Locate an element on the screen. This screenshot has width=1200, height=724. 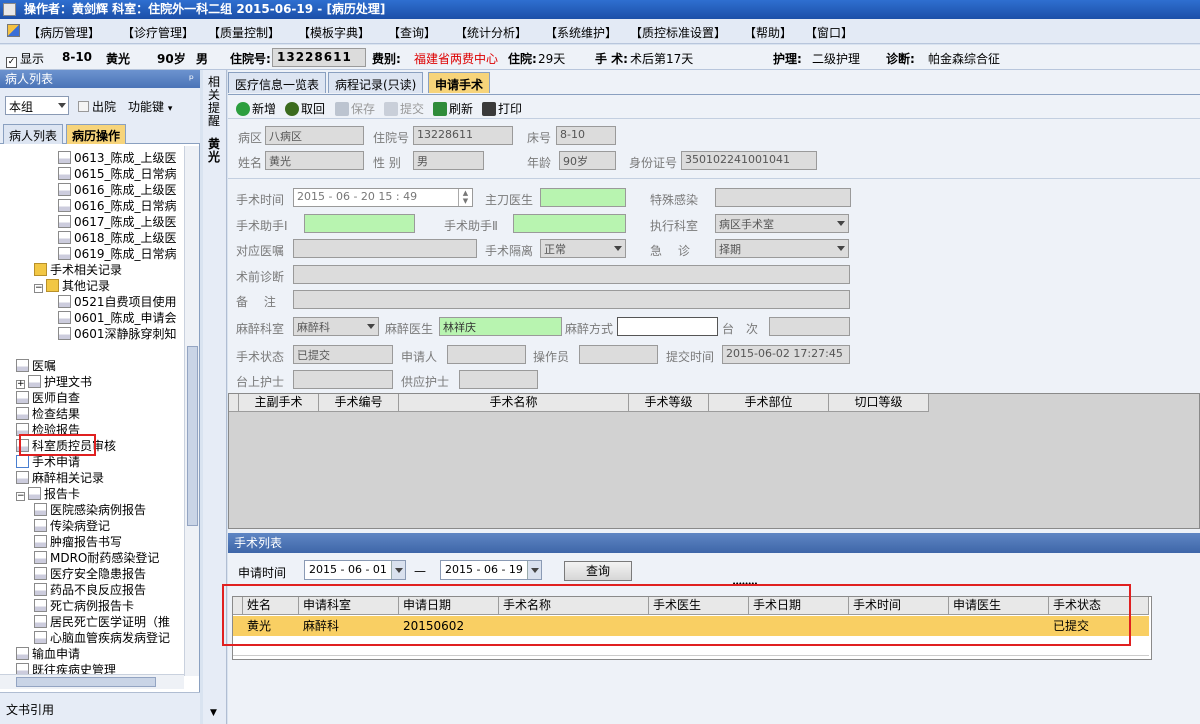
grid-header: 手术部位 is located at coordinates (769, 403).